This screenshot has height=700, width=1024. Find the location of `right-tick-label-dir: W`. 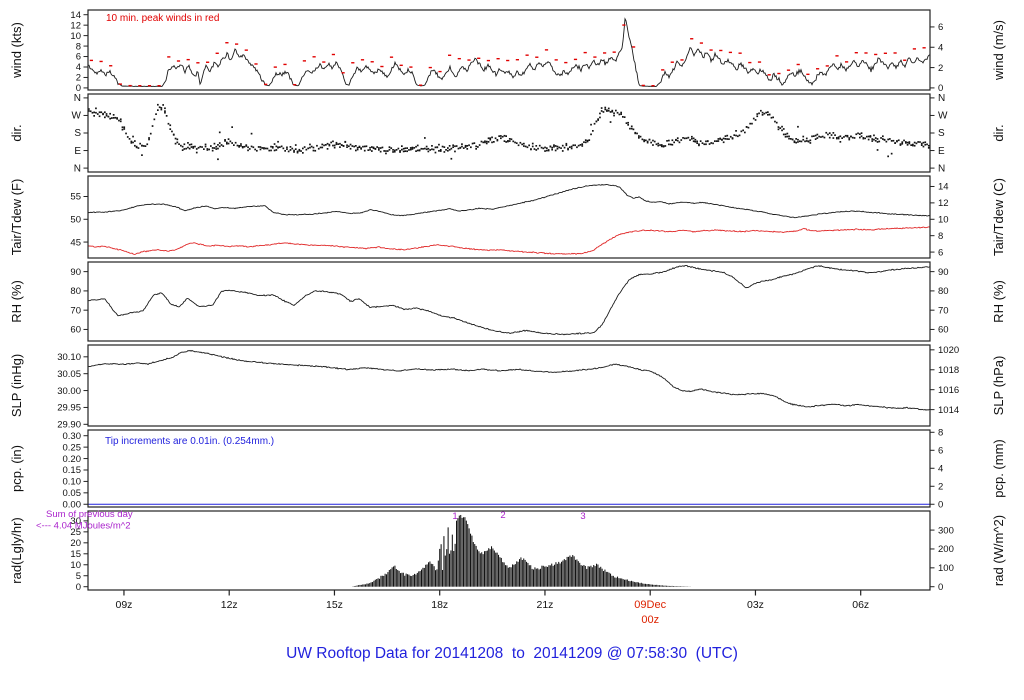

right-tick-label-dir: W is located at coordinates (943, 116).